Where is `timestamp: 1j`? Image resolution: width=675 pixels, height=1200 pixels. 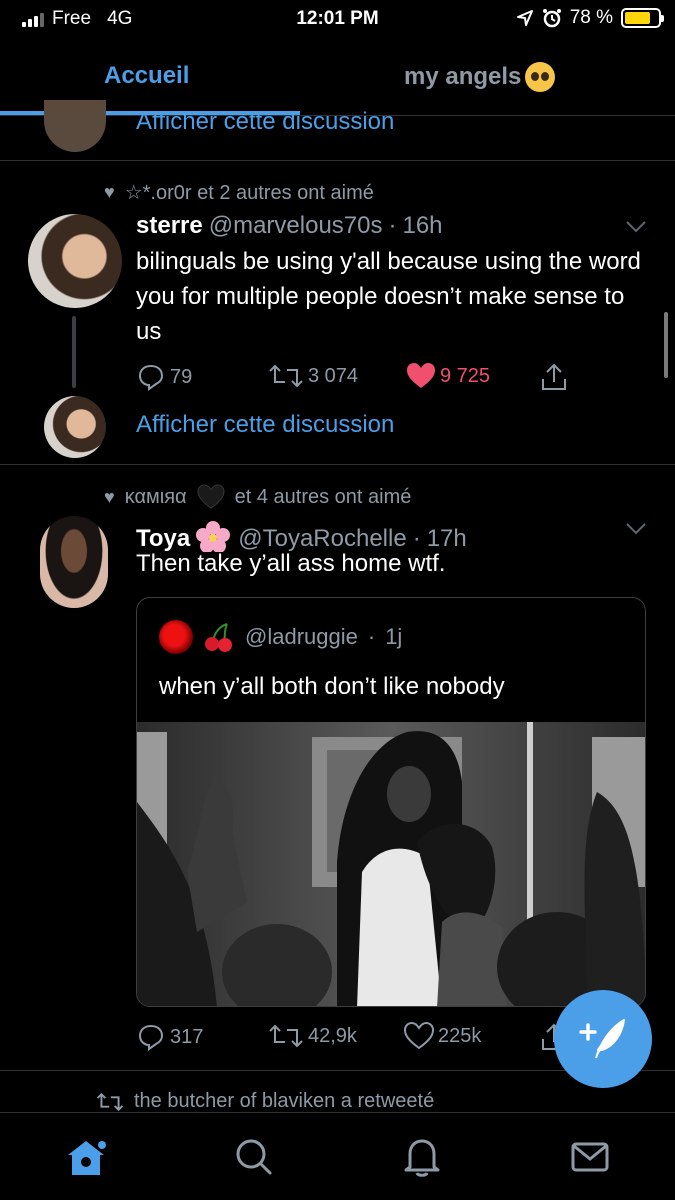 timestamp: 1j is located at coordinates (394, 636).